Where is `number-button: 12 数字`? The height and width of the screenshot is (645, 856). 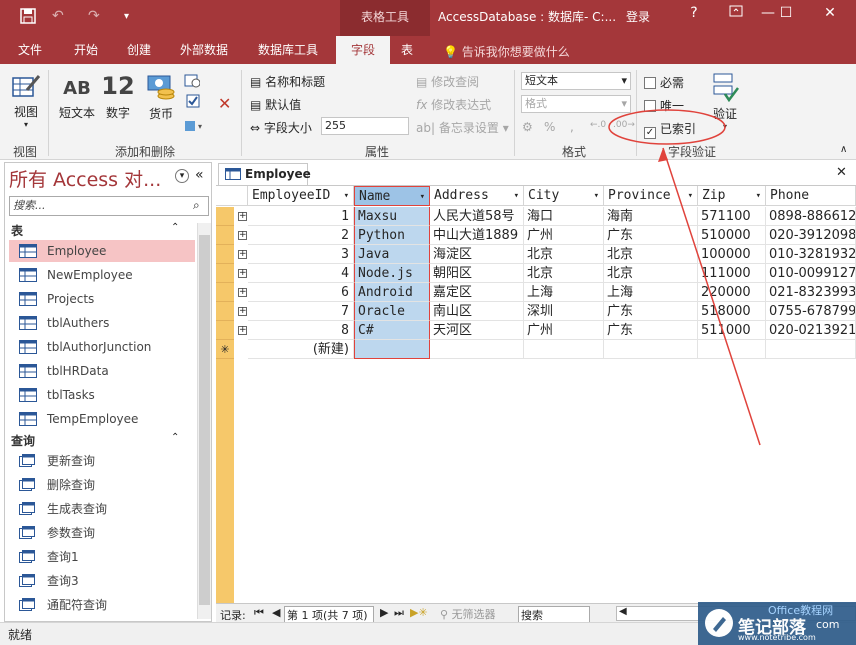
number-button: 12 数字 is located at coordinates (118, 96).